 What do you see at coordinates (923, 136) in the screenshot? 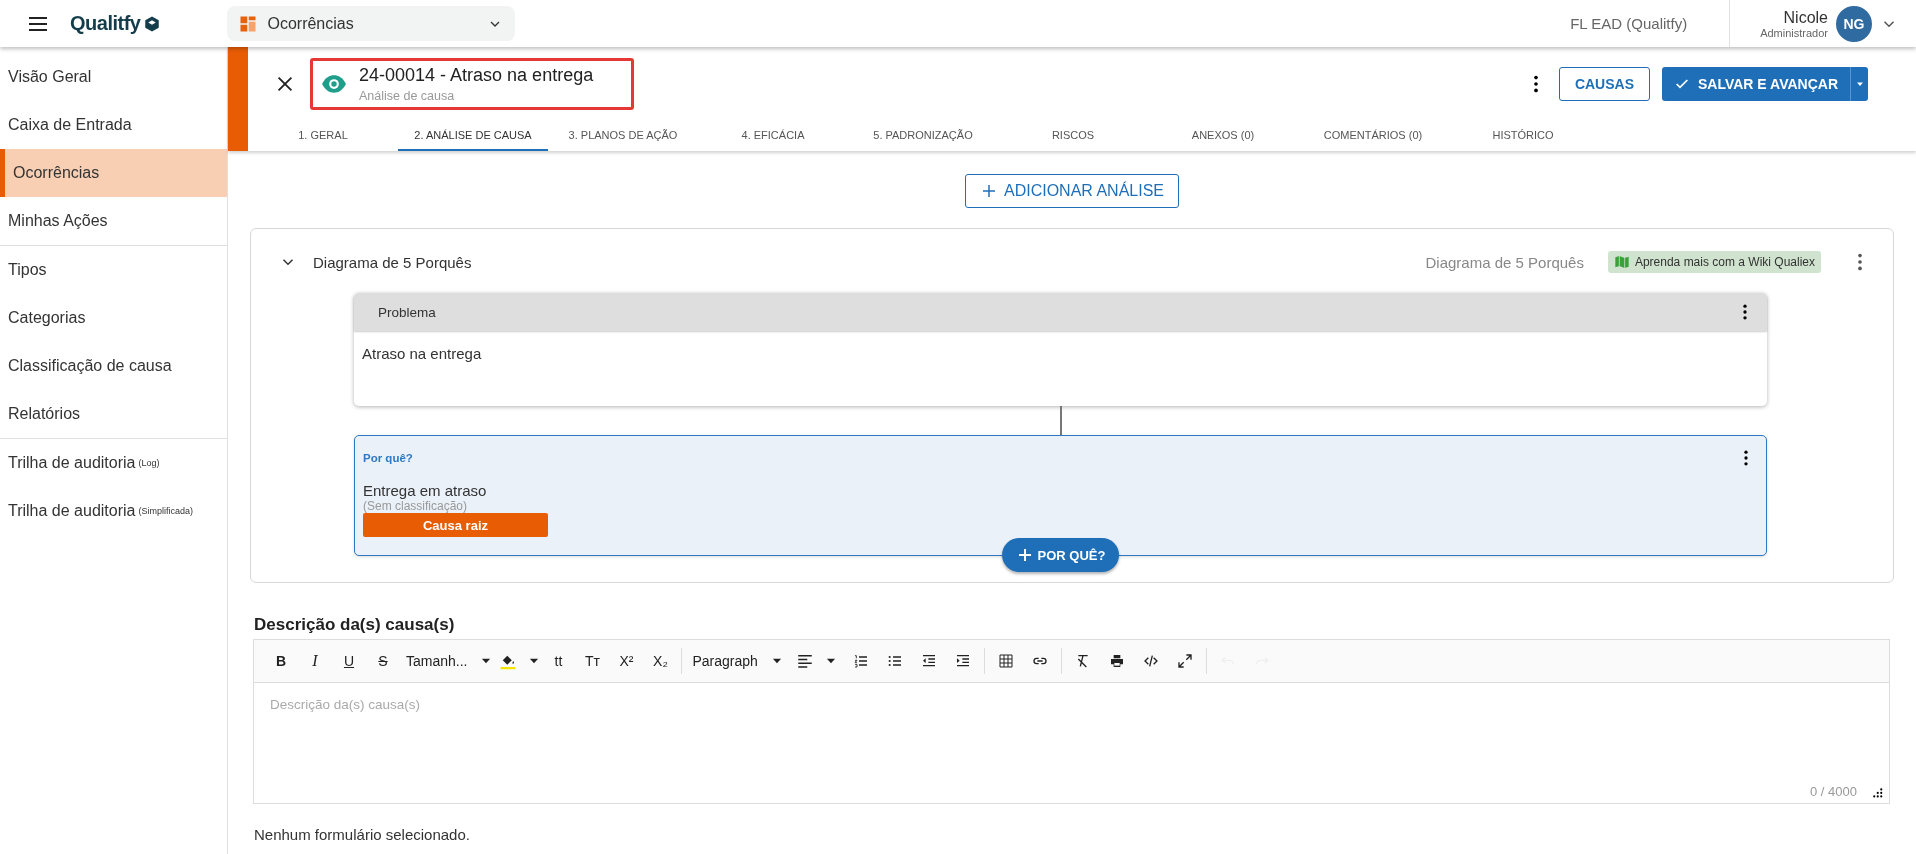
I see `tab: 5. PADRONIZAÇÃO` at bounding box center [923, 136].